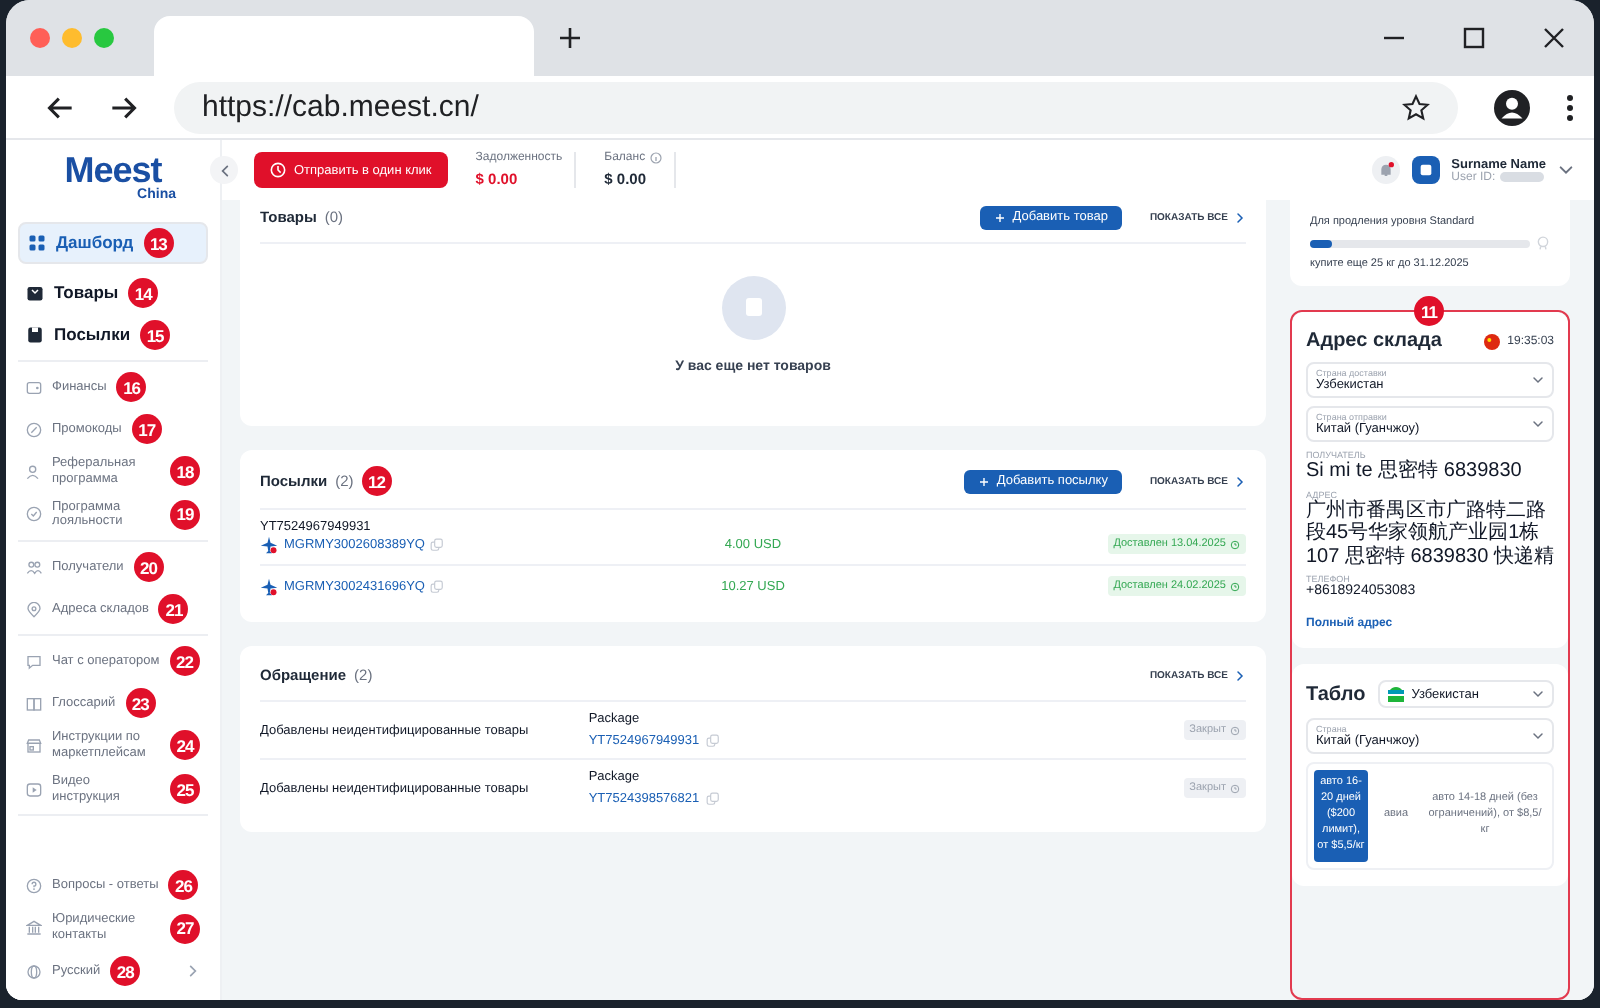 This screenshot has width=1600, height=1008. What do you see at coordinates (1570, 107) in the screenshot?
I see `menu-icon` at bounding box center [1570, 107].